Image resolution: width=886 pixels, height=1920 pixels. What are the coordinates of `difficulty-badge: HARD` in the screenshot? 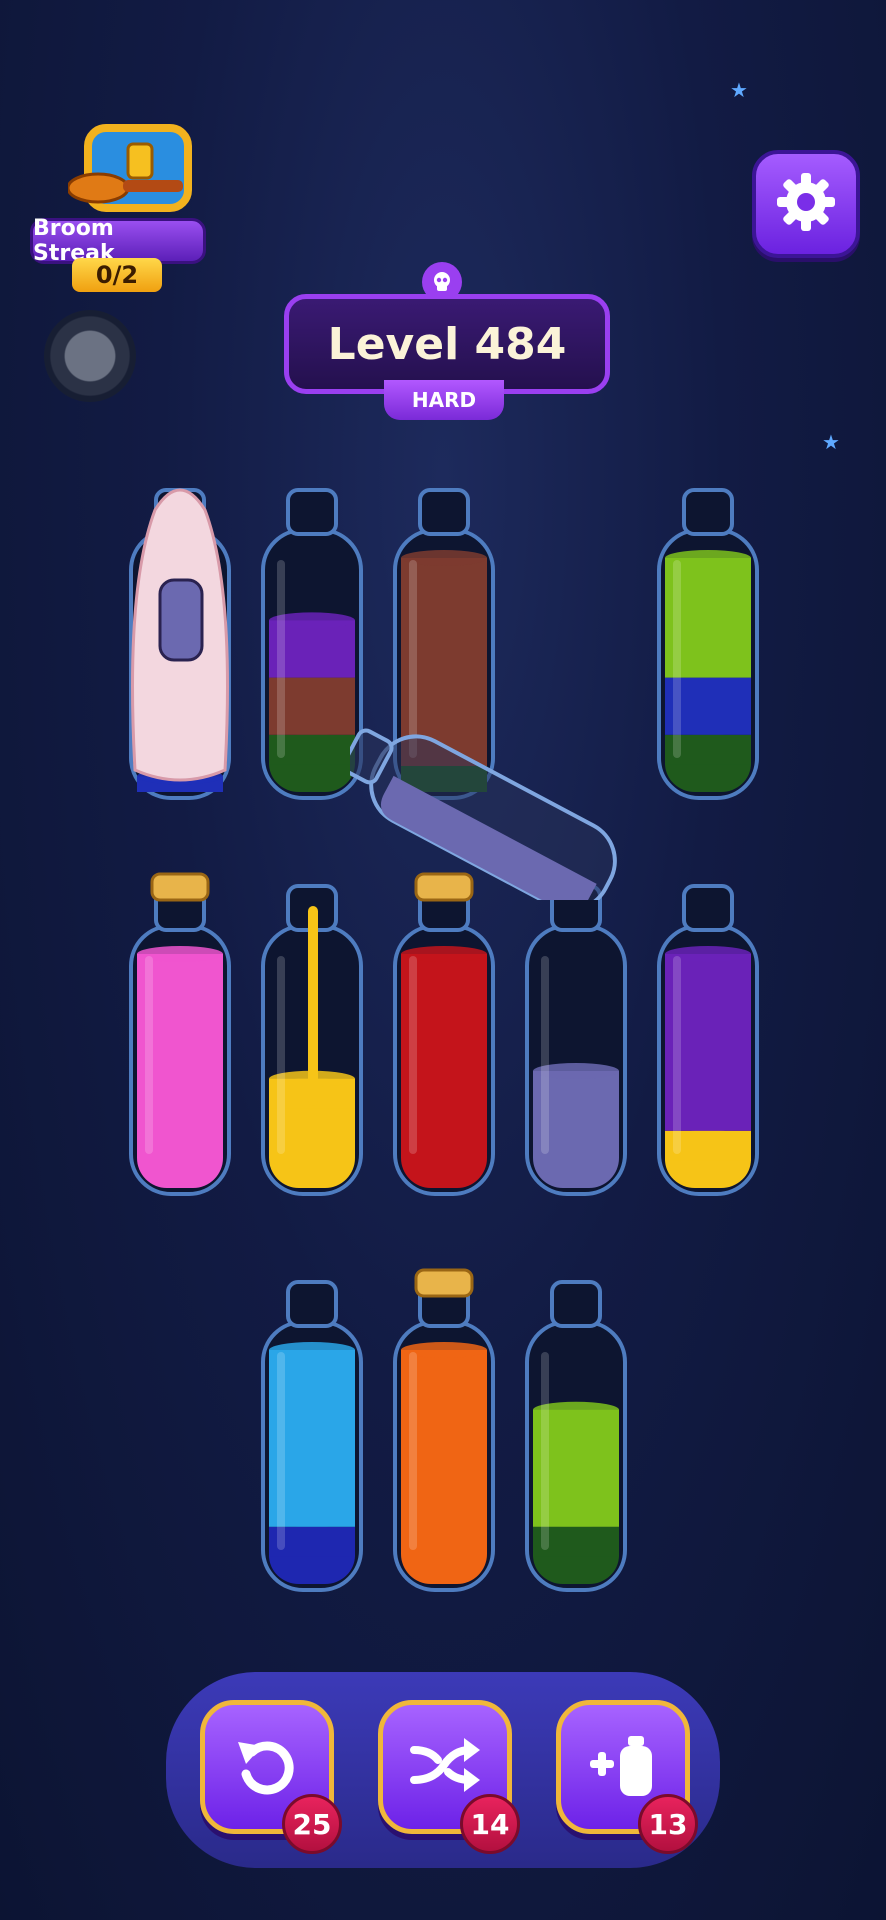 It's located at (444, 400).